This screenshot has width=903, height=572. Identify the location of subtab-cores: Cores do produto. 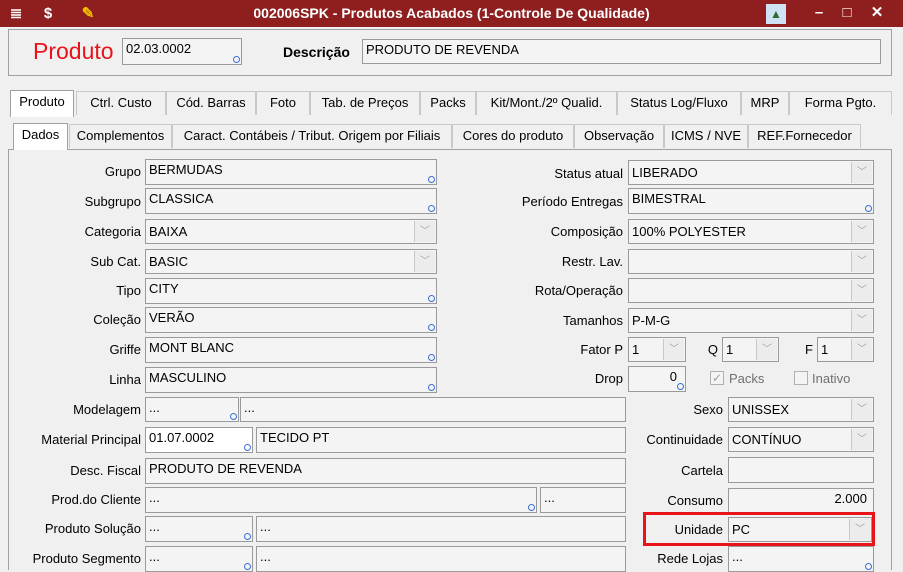
(513, 136).